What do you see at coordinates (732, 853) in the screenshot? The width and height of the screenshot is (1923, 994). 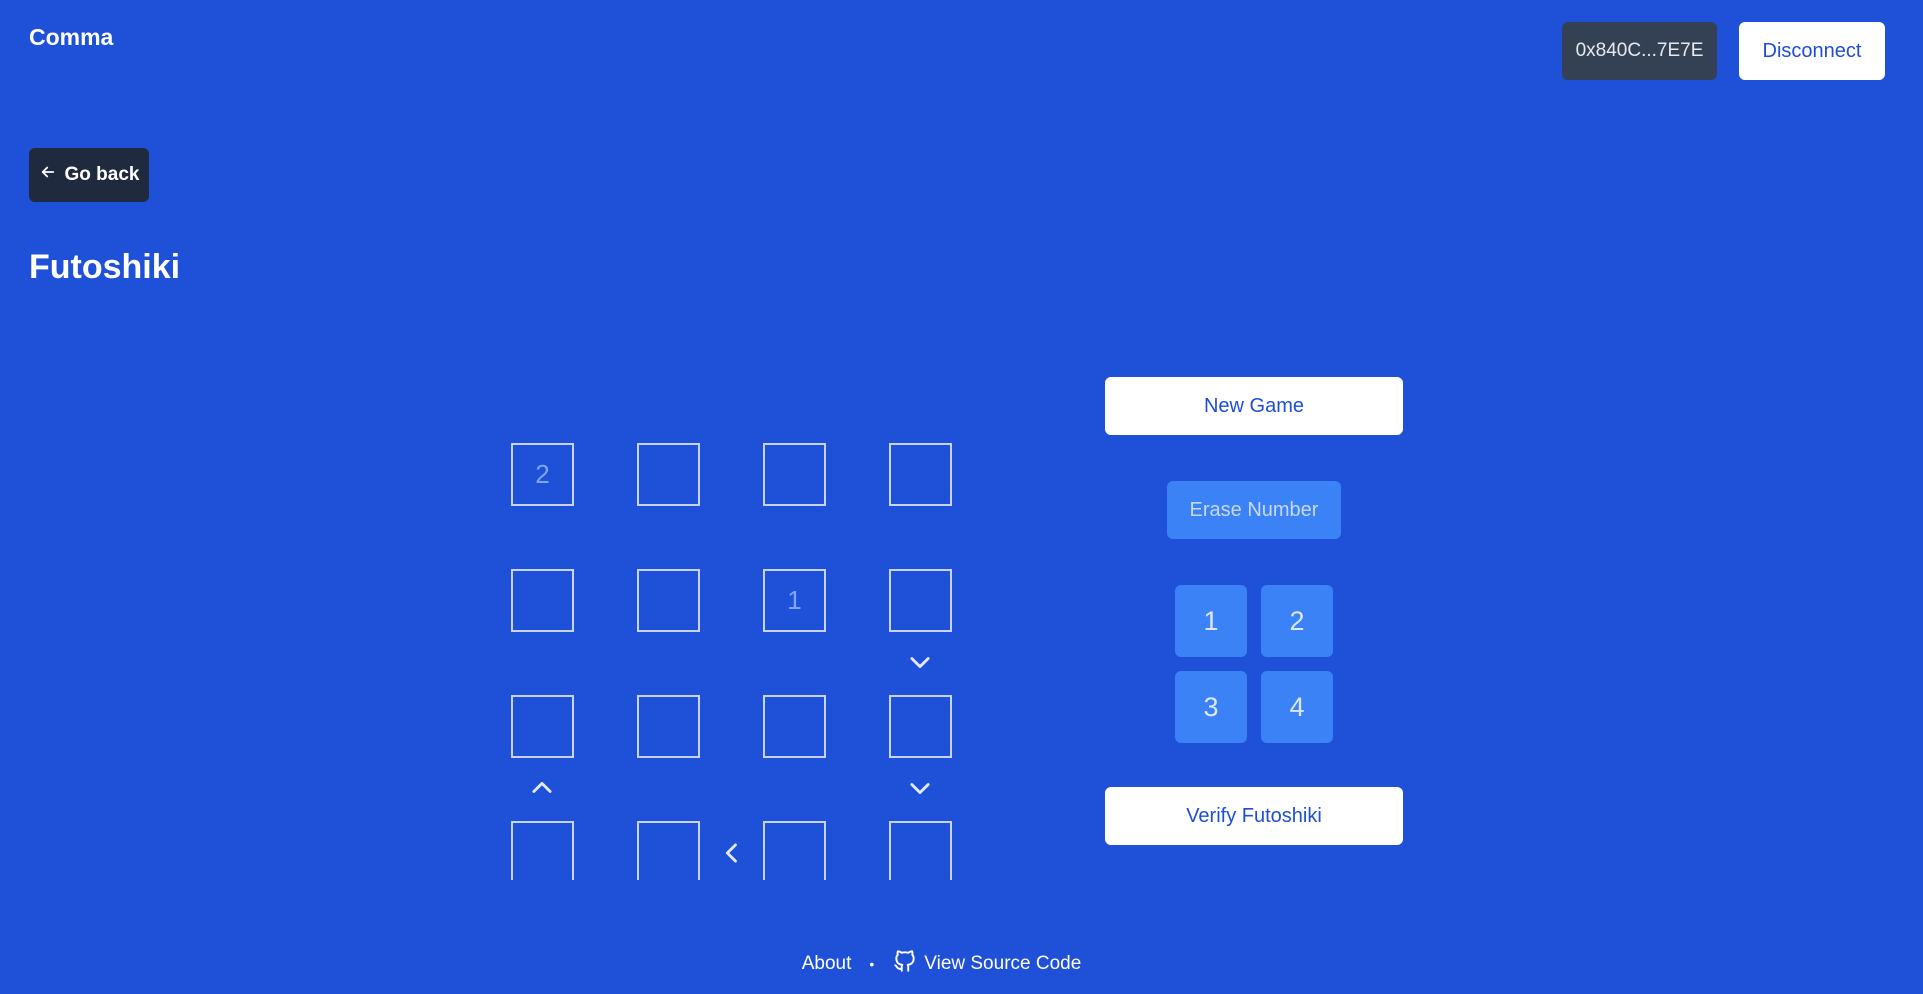 I see `chevron-left-icon` at bounding box center [732, 853].